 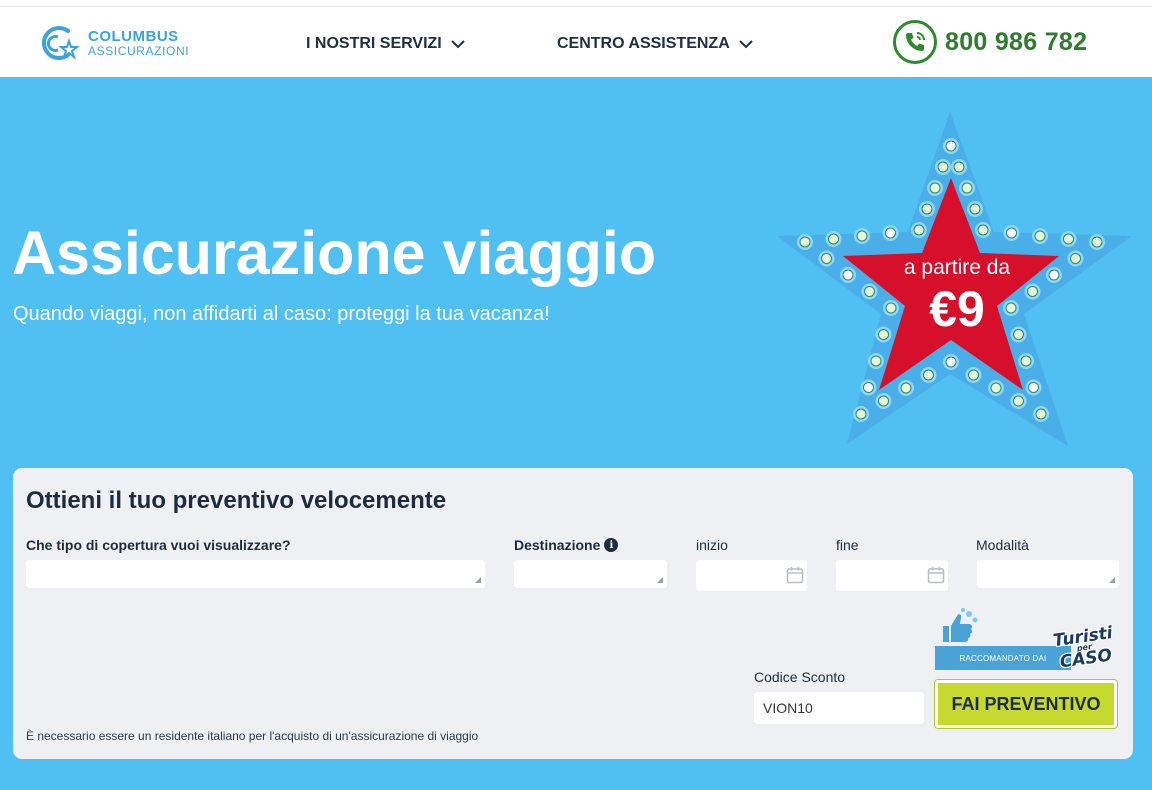 I want to click on columbus-logo: COLUMBUS ASSICURAZIONI, so click(x=121, y=43).